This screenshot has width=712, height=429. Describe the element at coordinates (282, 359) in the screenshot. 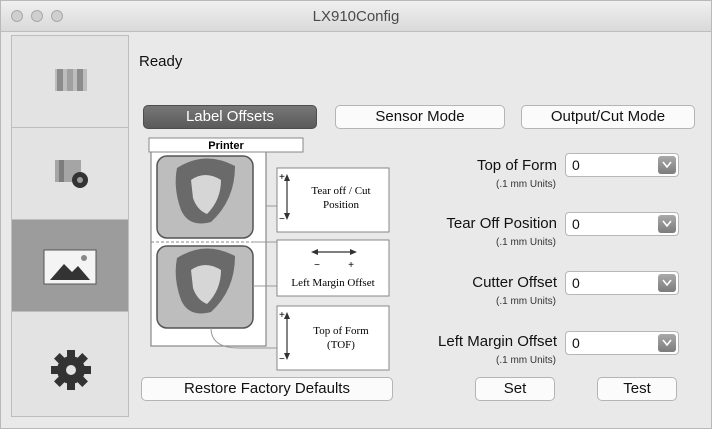

I see `tof-minus-sign: −` at that location.